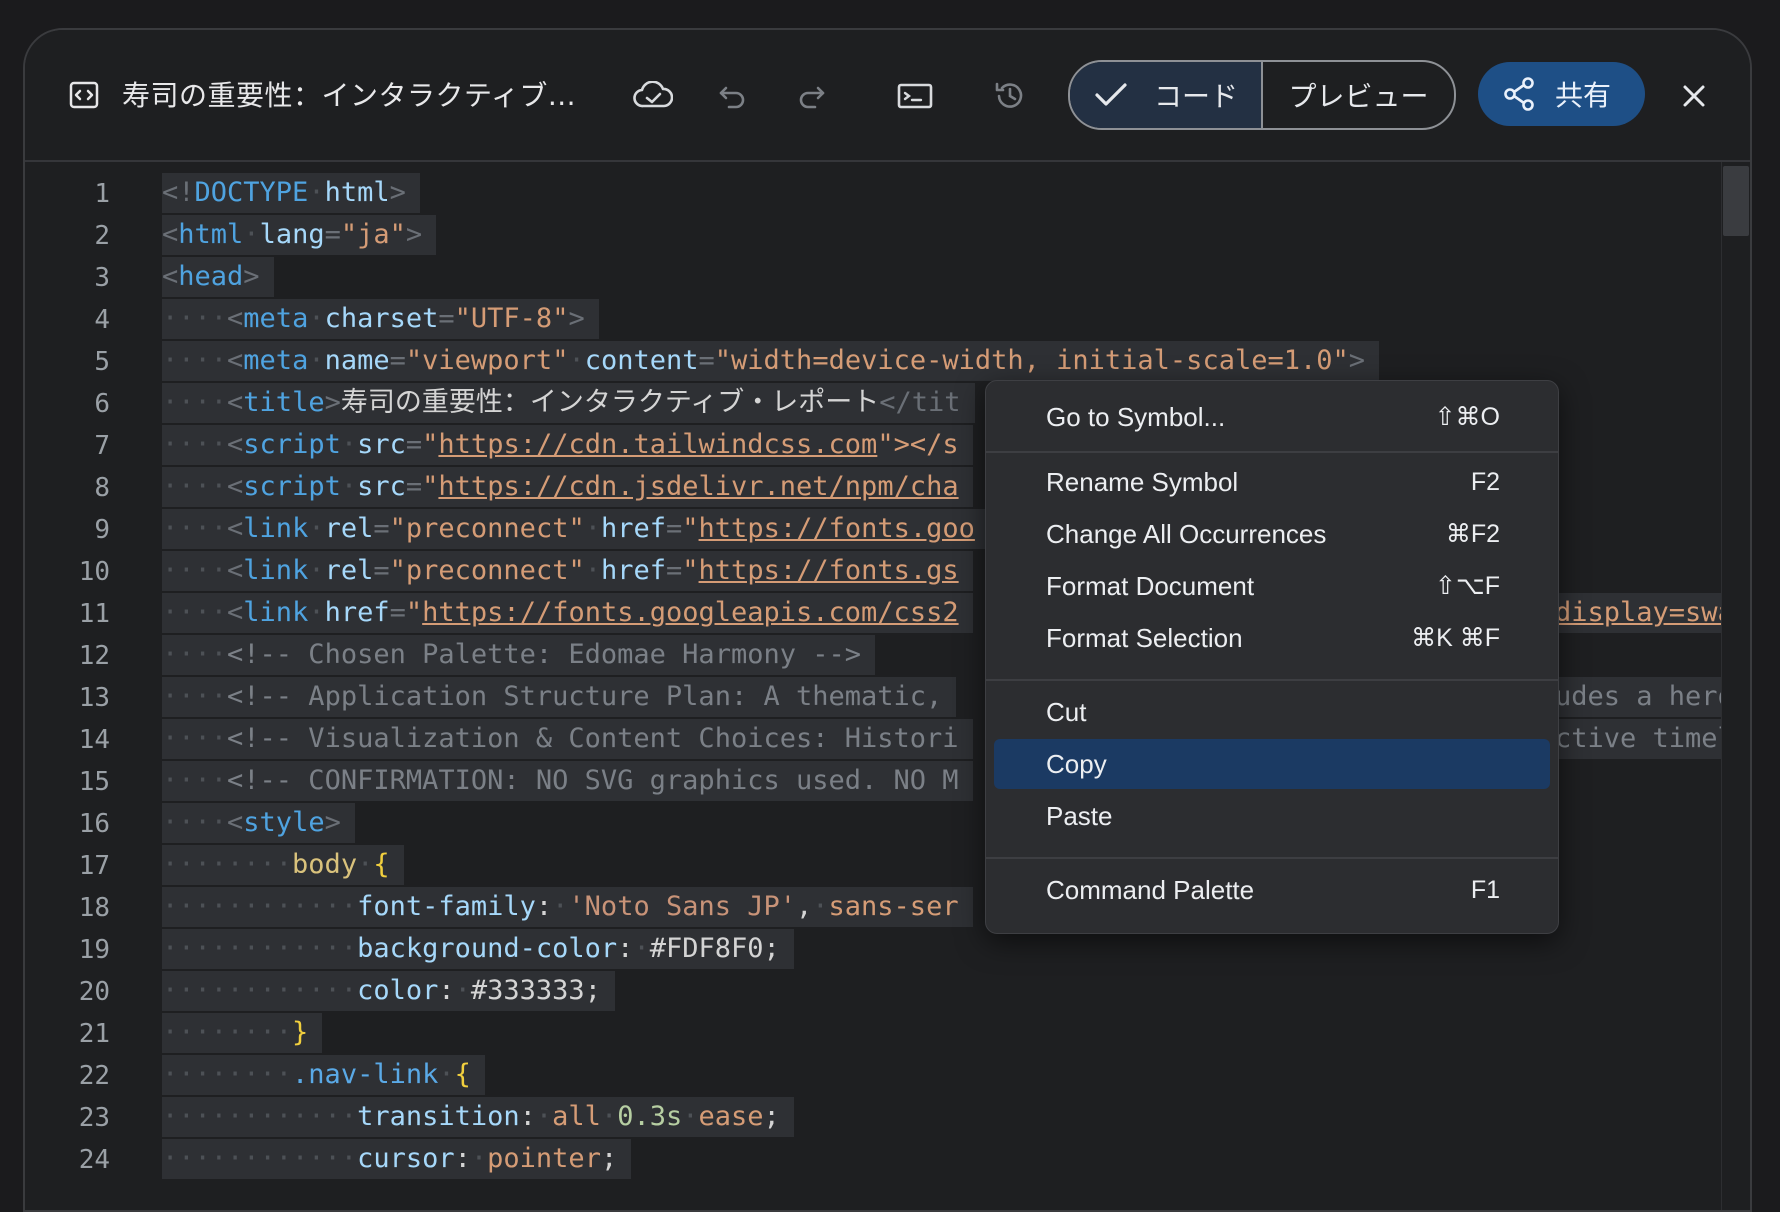  What do you see at coordinates (1467, 586) in the screenshot?
I see `menu-item-shortcut: ⇧⌥F` at bounding box center [1467, 586].